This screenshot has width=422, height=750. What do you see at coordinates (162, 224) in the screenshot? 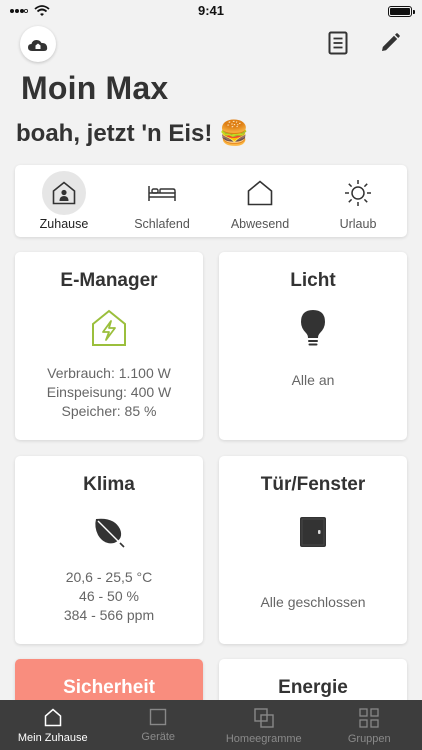
I see `mode-label: Schlafend` at bounding box center [162, 224].